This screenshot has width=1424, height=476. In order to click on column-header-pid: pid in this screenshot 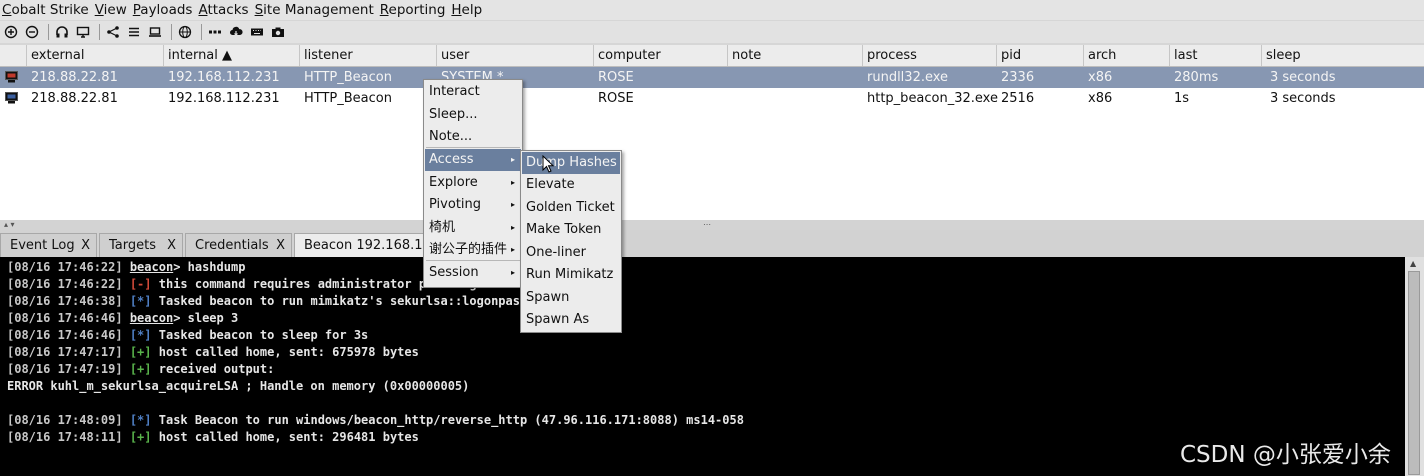, I will do `click(1040, 55)`.